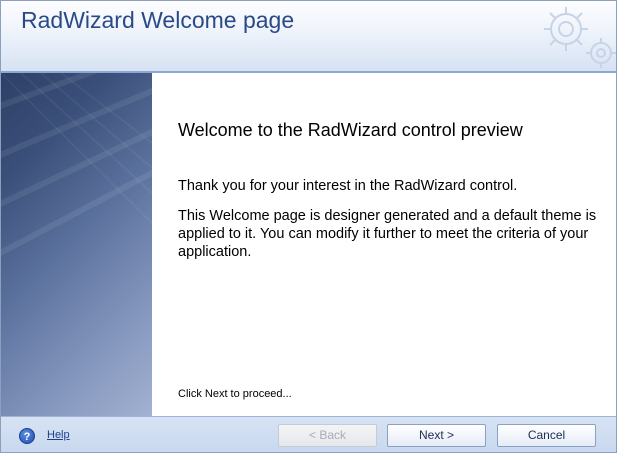  What do you see at coordinates (58, 435) in the screenshot?
I see `help-link: Help` at bounding box center [58, 435].